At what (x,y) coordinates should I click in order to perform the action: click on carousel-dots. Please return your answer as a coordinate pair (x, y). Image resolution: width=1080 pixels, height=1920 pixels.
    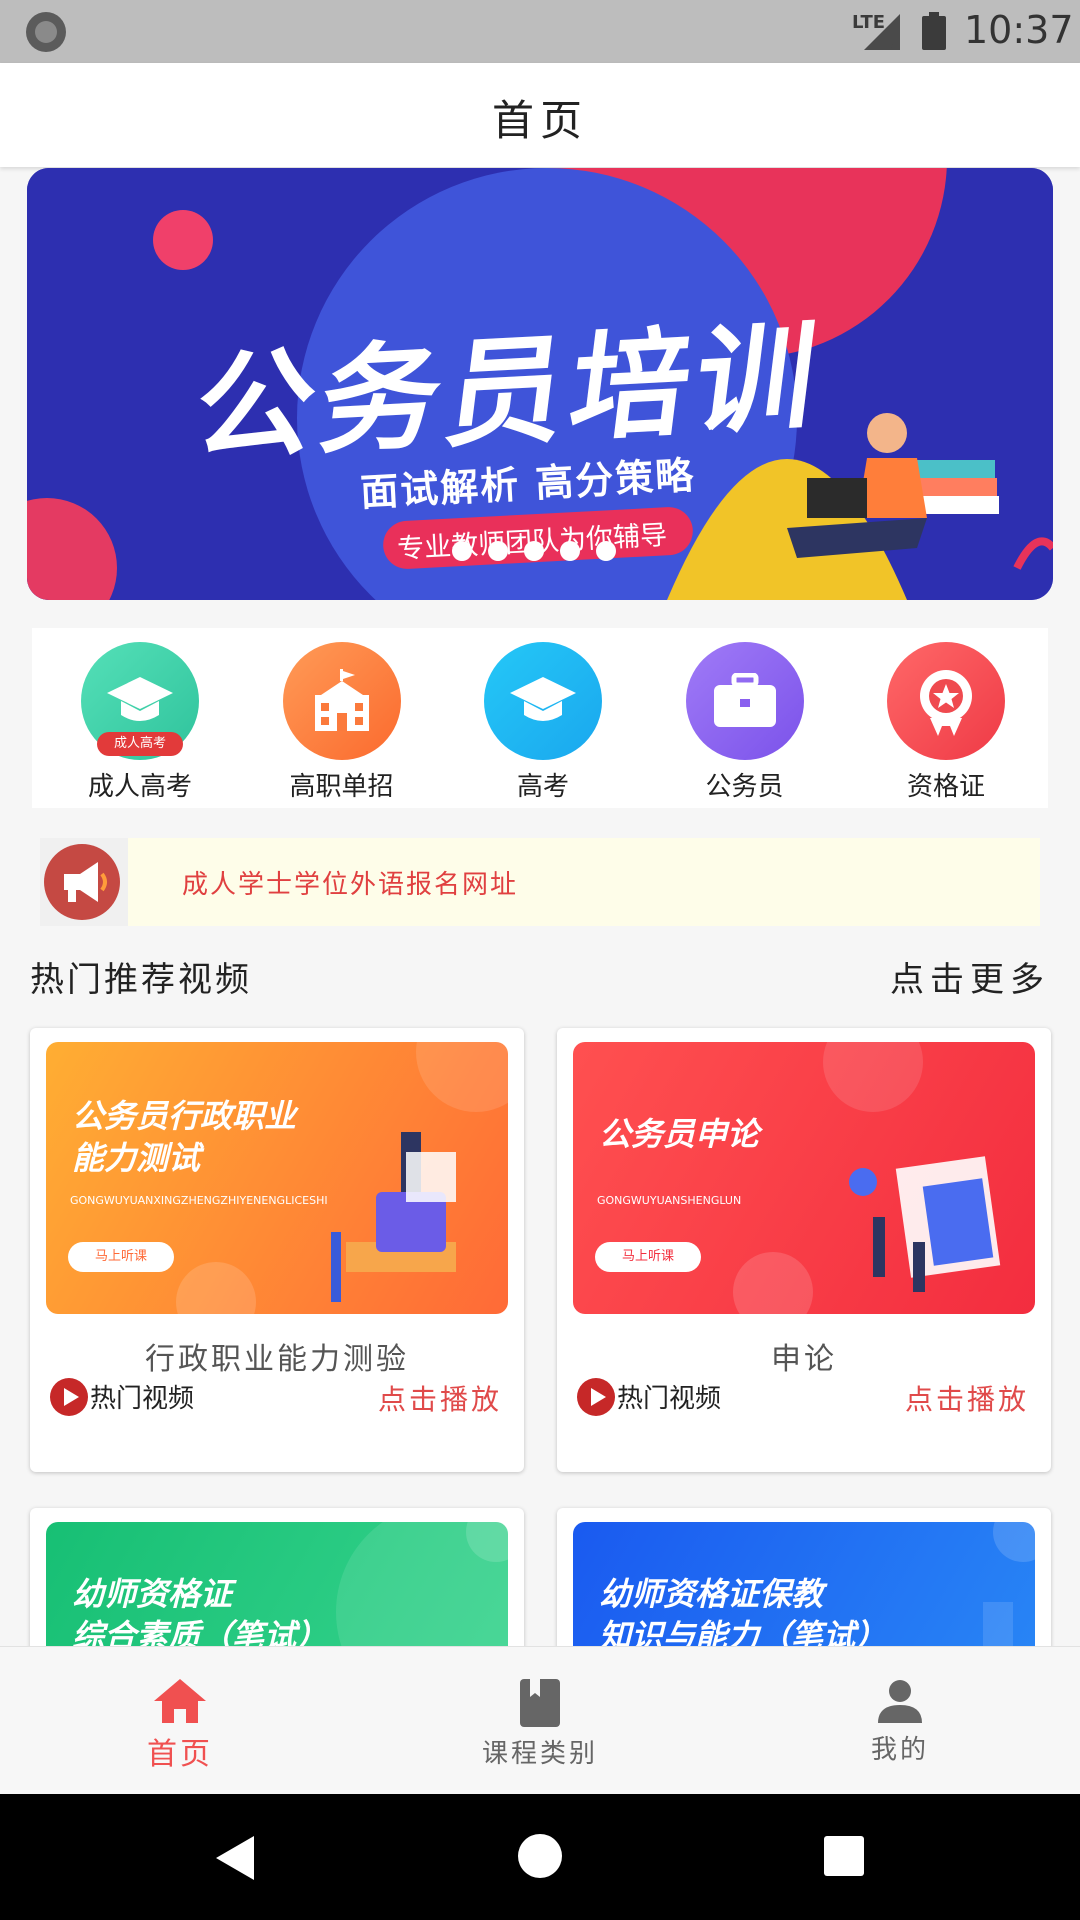
    Looking at the image, I should click on (534, 551).